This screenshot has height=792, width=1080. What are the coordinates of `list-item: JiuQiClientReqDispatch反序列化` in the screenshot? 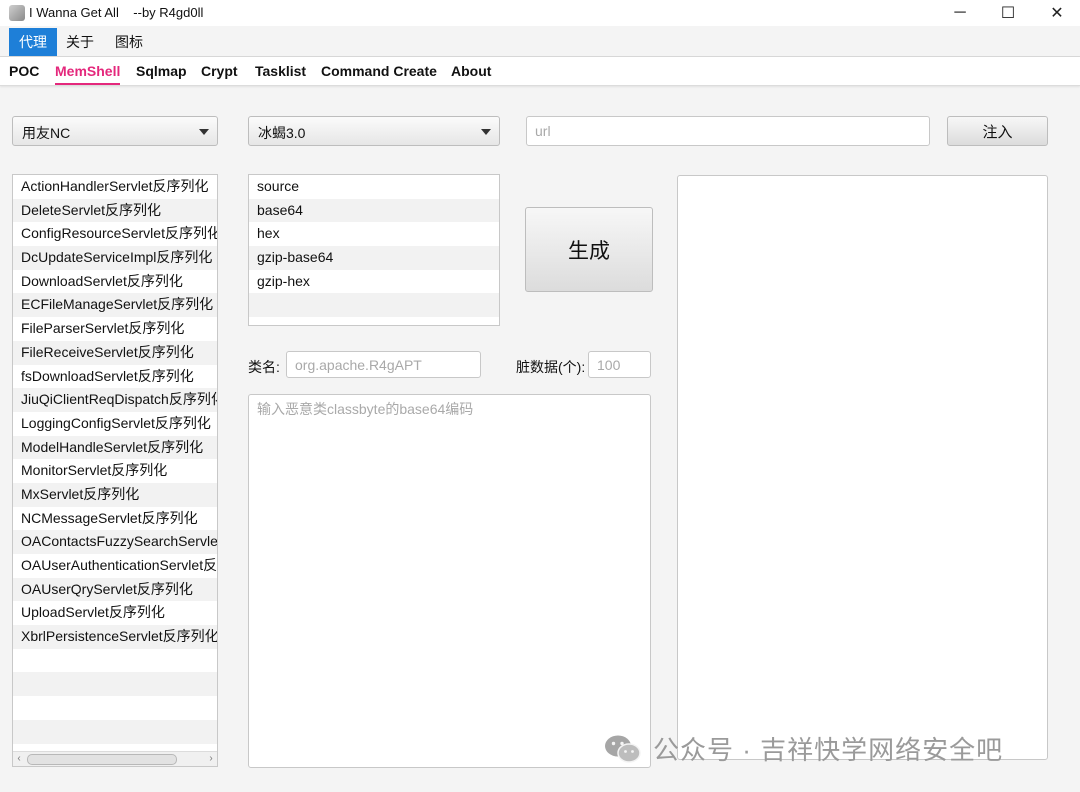 It's located at (115, 400).